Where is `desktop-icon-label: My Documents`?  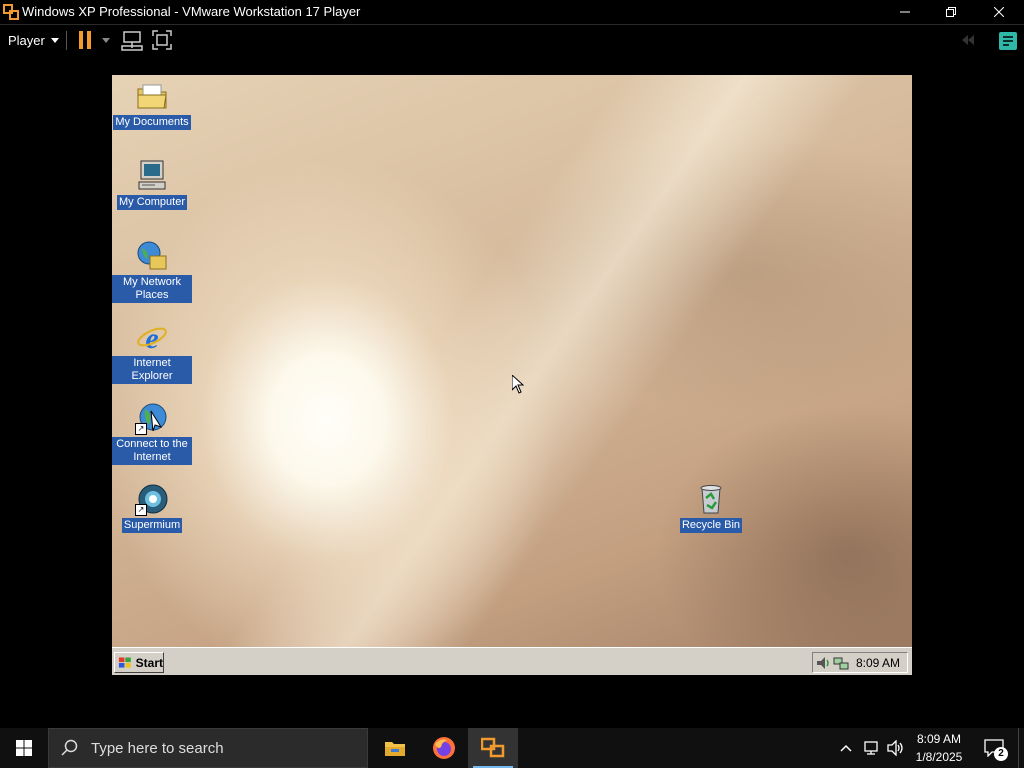
desktop-icon-label: My Documents is located at coordinates (152, 122).